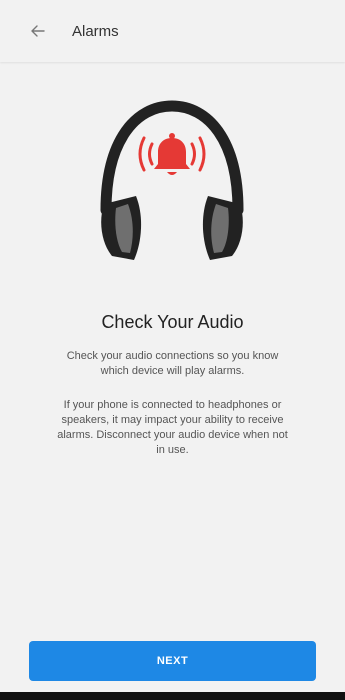  I want to click on arrow-left-icon, so click(38, 31).